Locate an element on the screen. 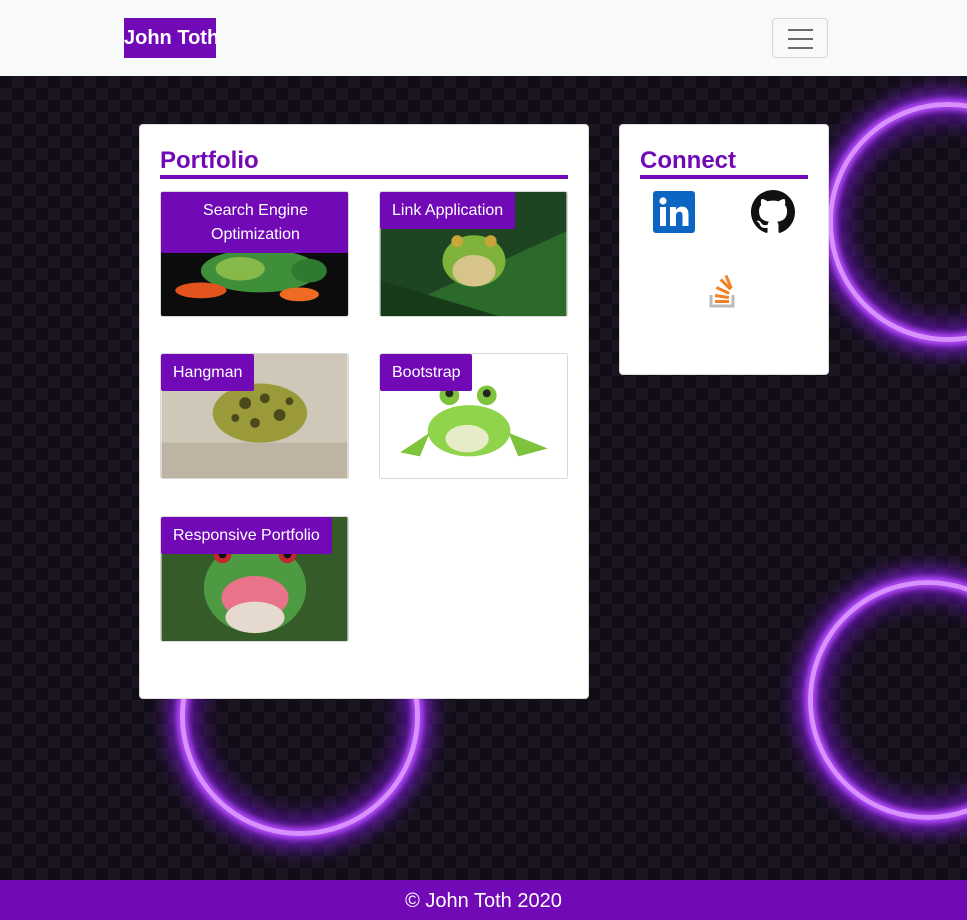 The height and width of the screenshot is (920, 967). energy-ring-bottom-right is located at coordinates (887, 700).